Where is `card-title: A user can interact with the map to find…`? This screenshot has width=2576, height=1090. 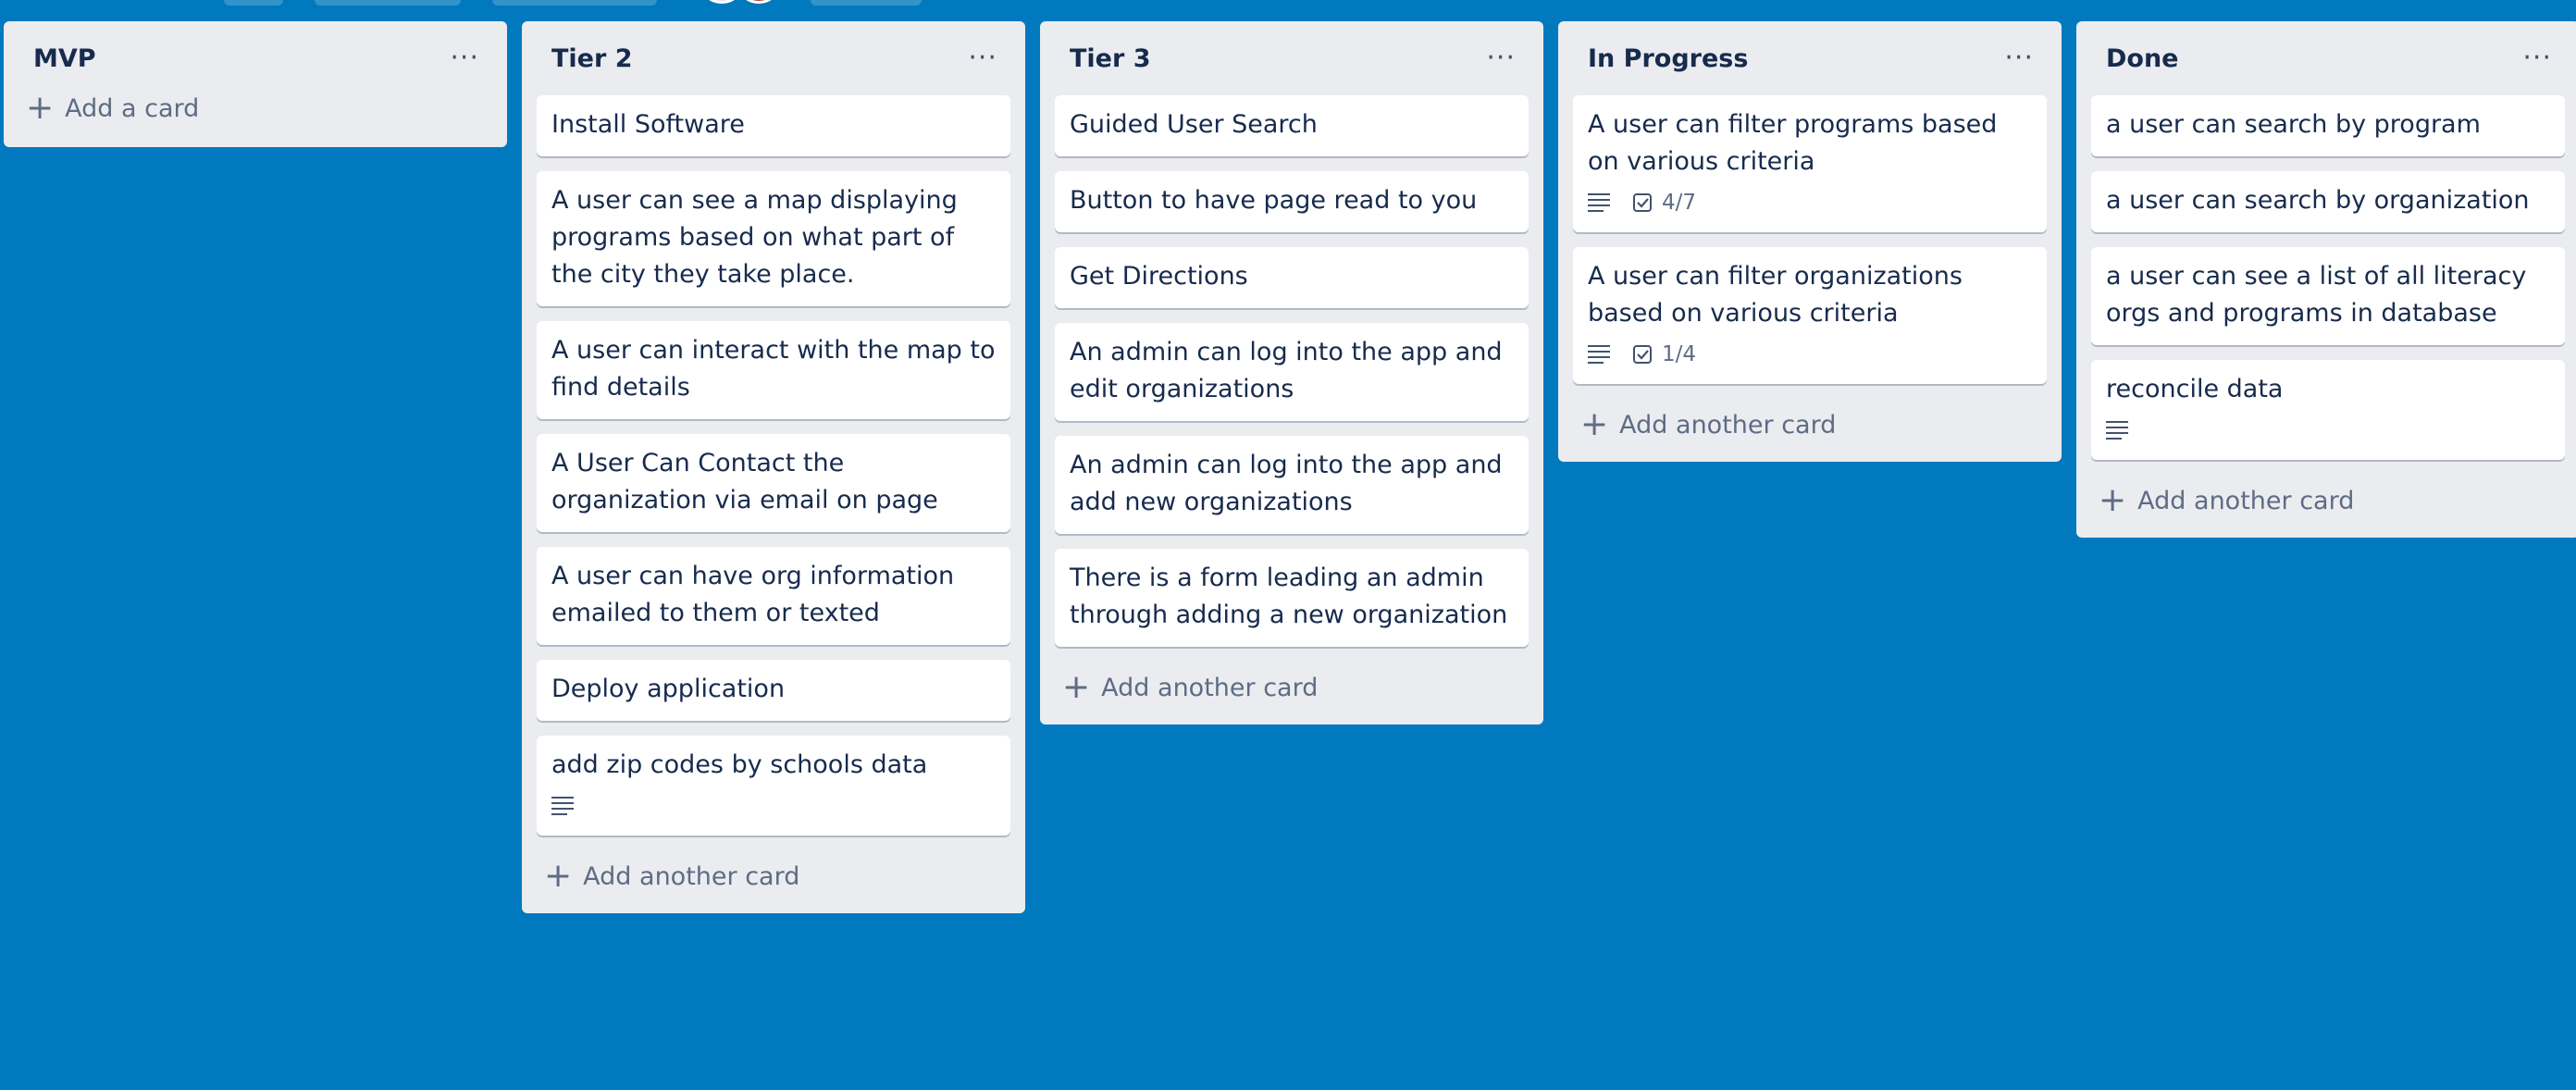 card-title: A user can interact with the map to find… is located at coordinates (774, 369).